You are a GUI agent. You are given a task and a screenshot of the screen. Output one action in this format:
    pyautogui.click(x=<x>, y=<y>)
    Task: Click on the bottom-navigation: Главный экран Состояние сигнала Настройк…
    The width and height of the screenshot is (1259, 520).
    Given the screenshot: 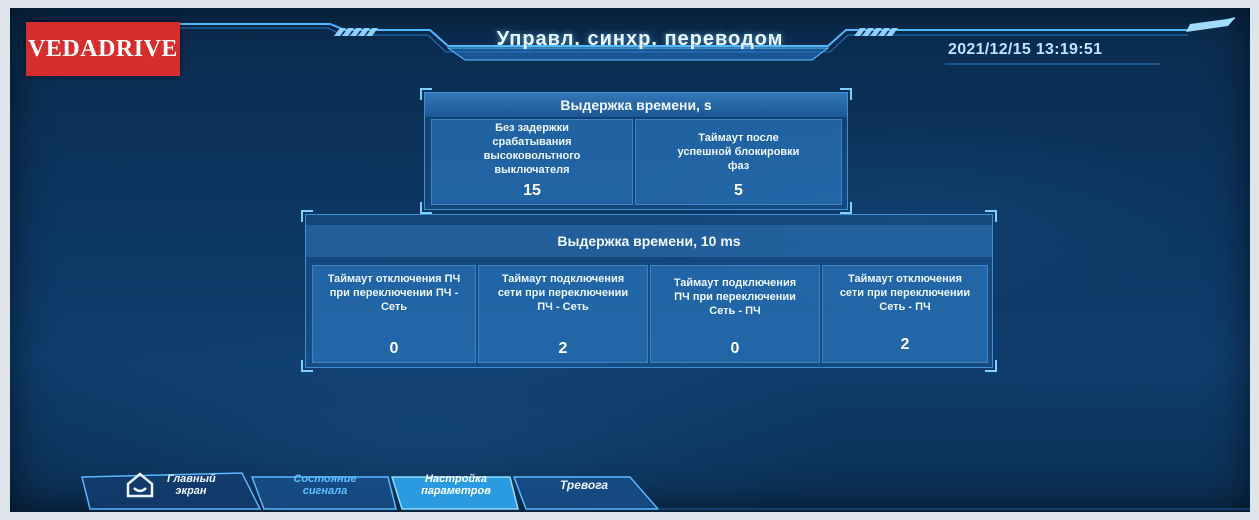 What is the action you would take?
    pyautogui.click(x=630, y=487)
    